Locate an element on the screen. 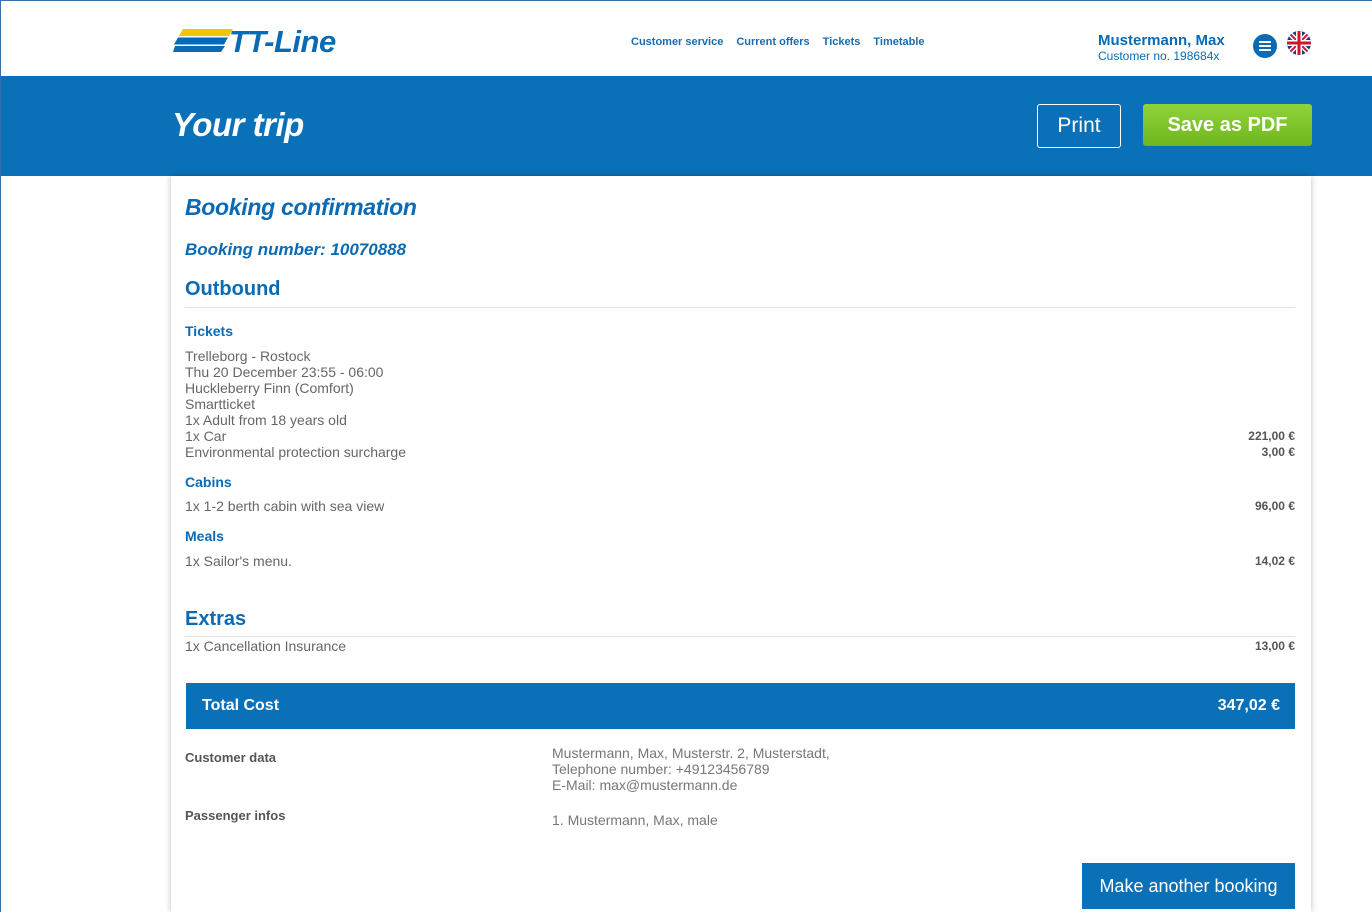  ticket-line: Huckleberry Finn (Comfort) is located at coordinates (269, 388).